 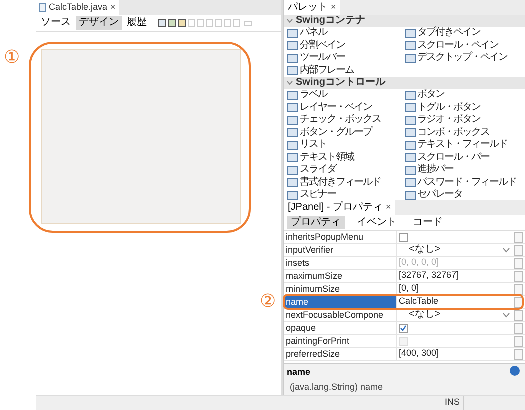 I want to click on palette-item: スピナー, so click(x=318, y=194).